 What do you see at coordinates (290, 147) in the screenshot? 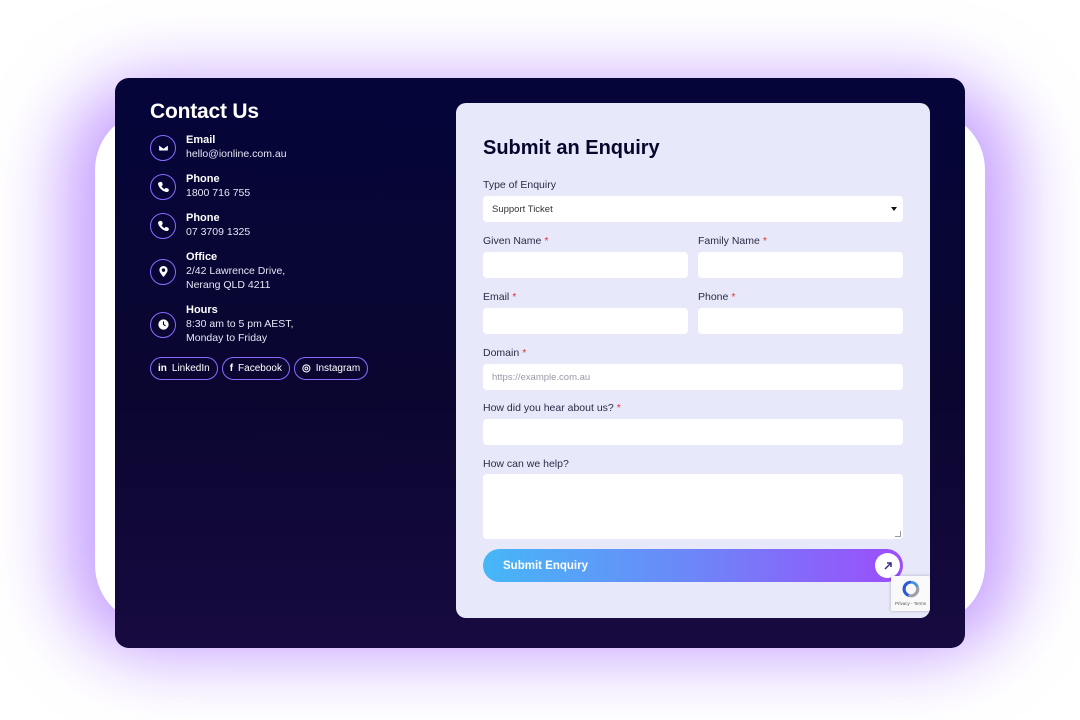
I see `contact-item-email: Email hello@ionline.com.au` at bounding box center [290, 147].